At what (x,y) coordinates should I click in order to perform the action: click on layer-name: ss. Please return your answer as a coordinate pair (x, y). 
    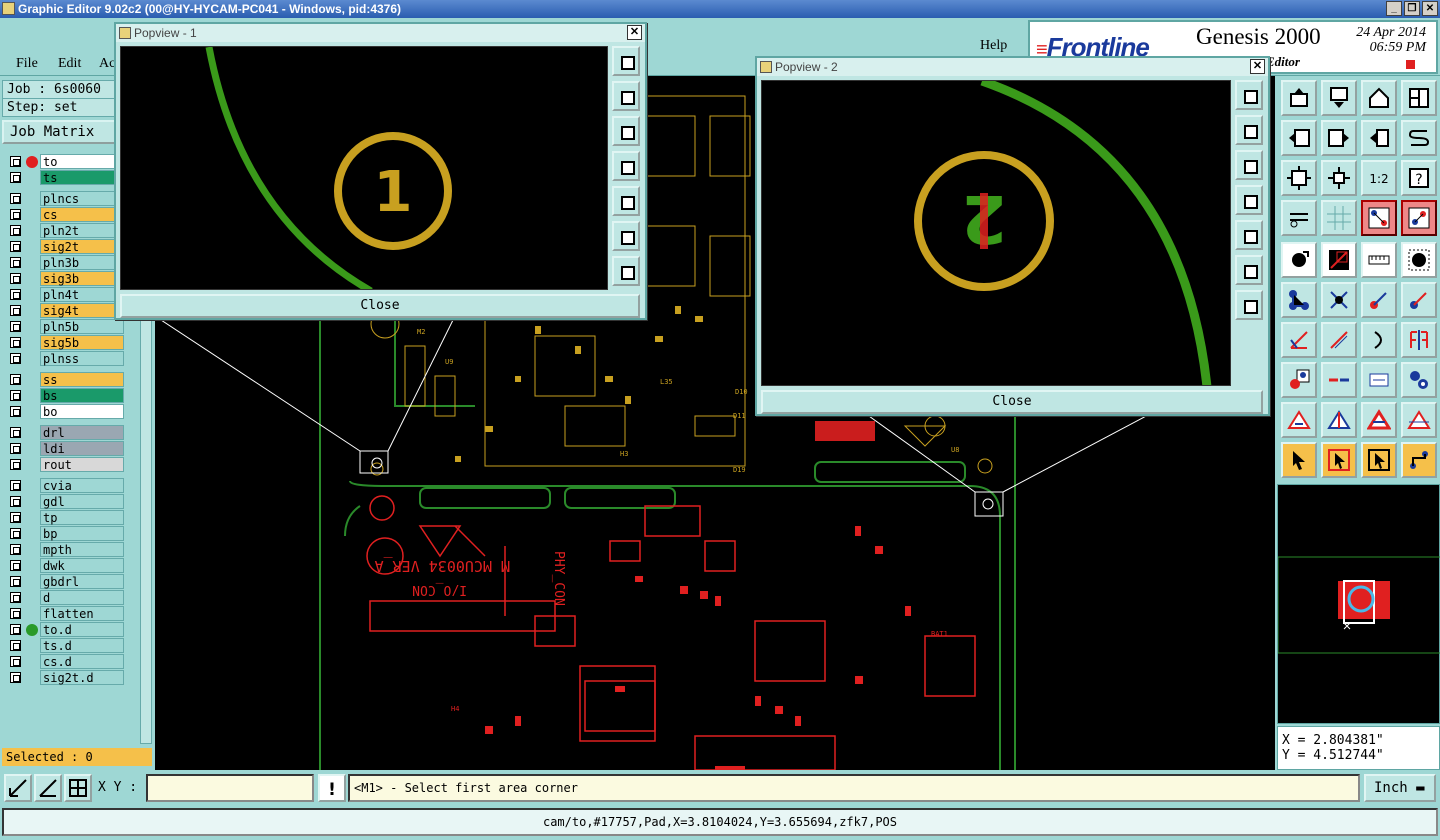
    Looking at the image, I should click on (82, 379).